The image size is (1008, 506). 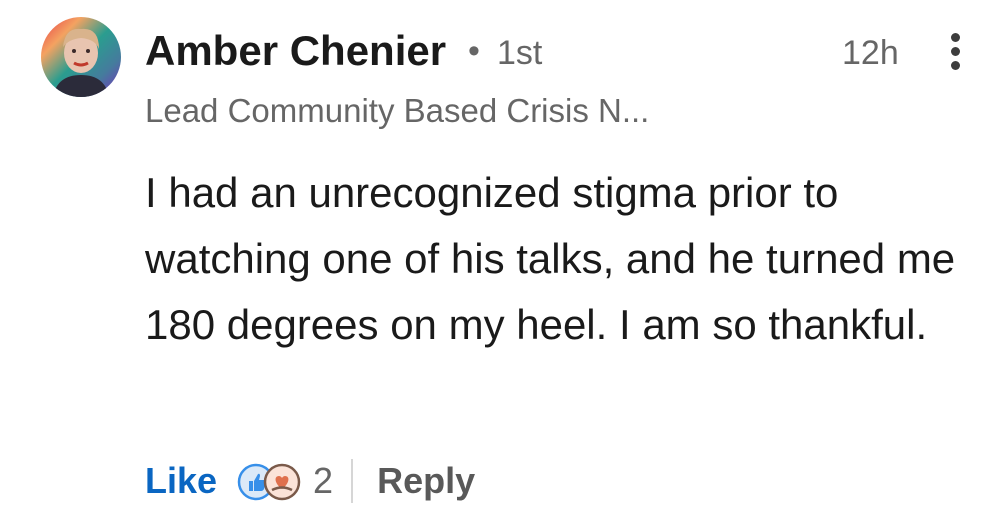 I want to click on vertical-ellipsis-icon, so click(x=955, y=37).